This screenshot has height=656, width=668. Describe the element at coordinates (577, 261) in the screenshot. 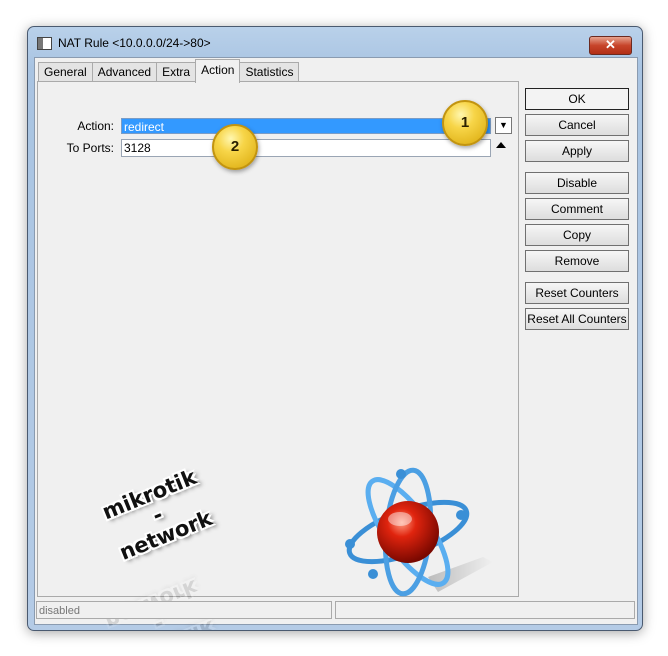

I see `remove-button: Remove` at that location.